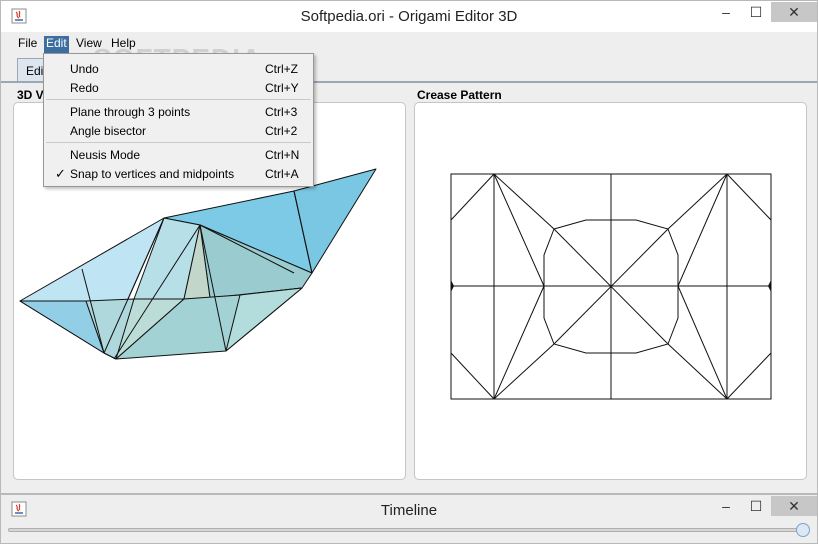 The width and height of the screenshot is (818, 544). Describe the element at coordinates (105, 155) in the screenshot. I see `neusis-label: Neusis Mode` at that location.